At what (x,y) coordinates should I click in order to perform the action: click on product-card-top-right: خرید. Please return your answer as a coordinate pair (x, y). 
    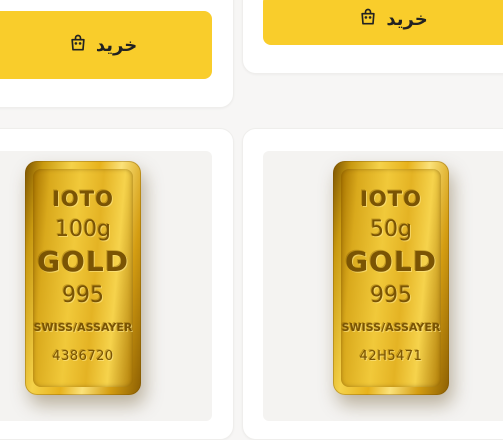
    Looking at the image, I should click on (372, 37).